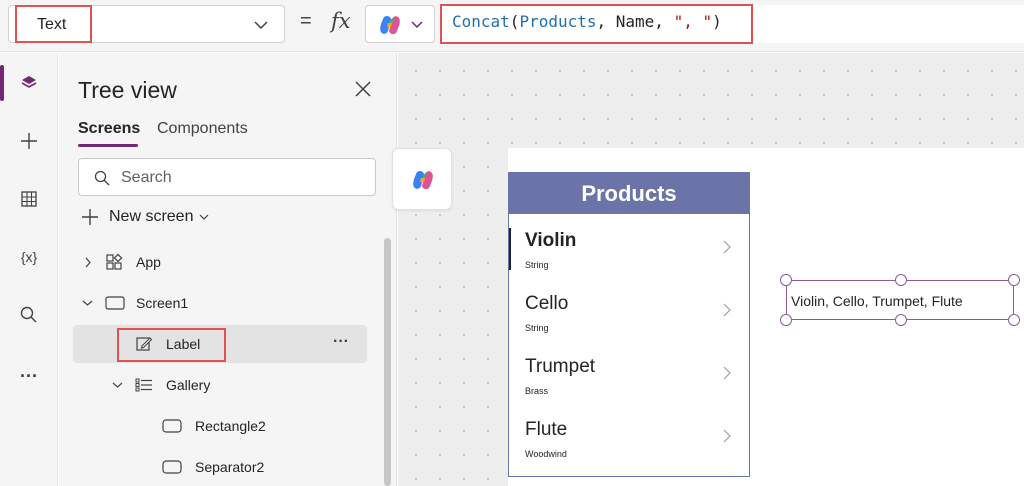 The width and height of the screenshot is (1024, 486). Describe the element at coordinates (220, 385) in the screenshot. I see `tree-item-gallery: Gallery` at that location.